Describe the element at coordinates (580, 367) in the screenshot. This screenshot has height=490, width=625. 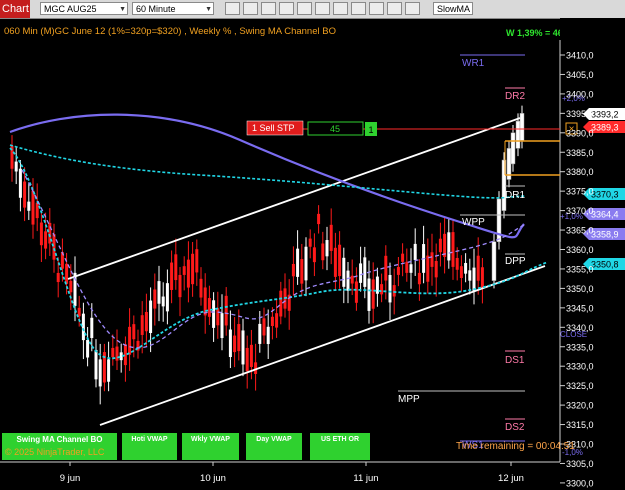
I see `price-tick-label: 3330,0` at that location.